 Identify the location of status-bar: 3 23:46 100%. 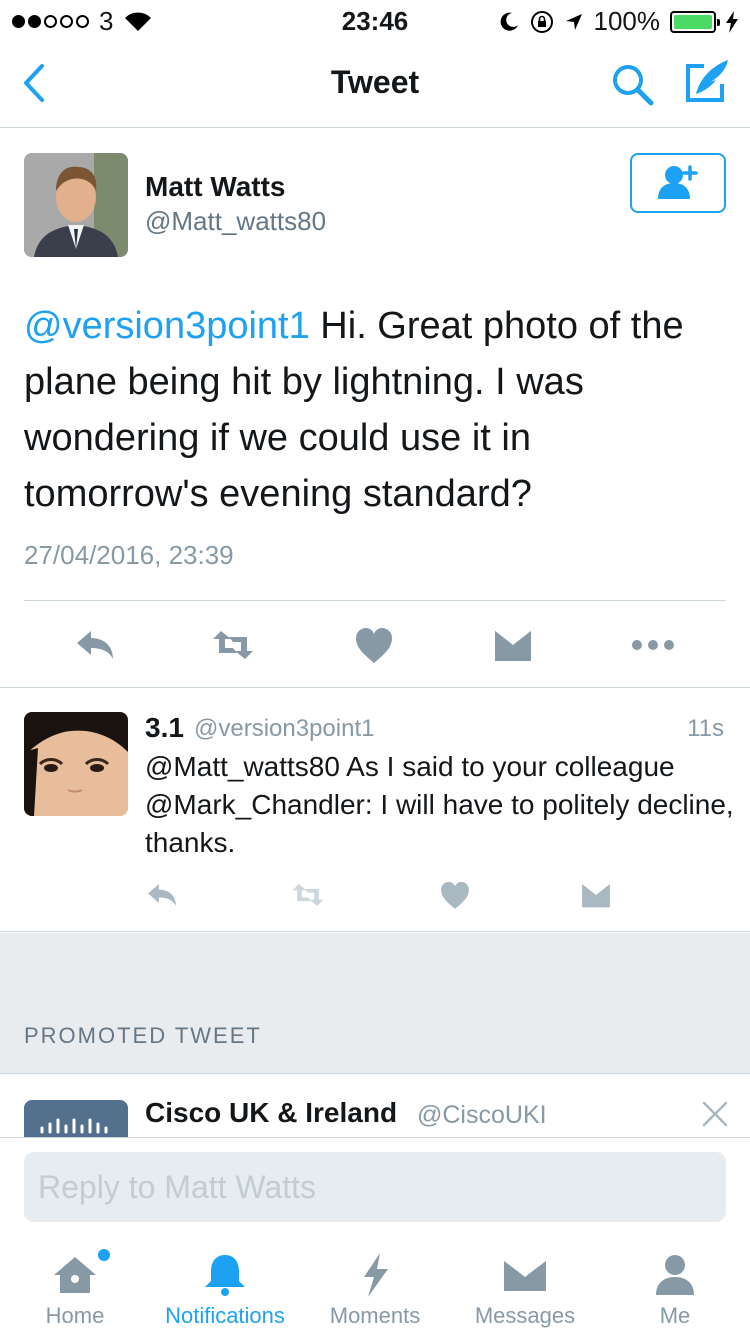
(375, 20).